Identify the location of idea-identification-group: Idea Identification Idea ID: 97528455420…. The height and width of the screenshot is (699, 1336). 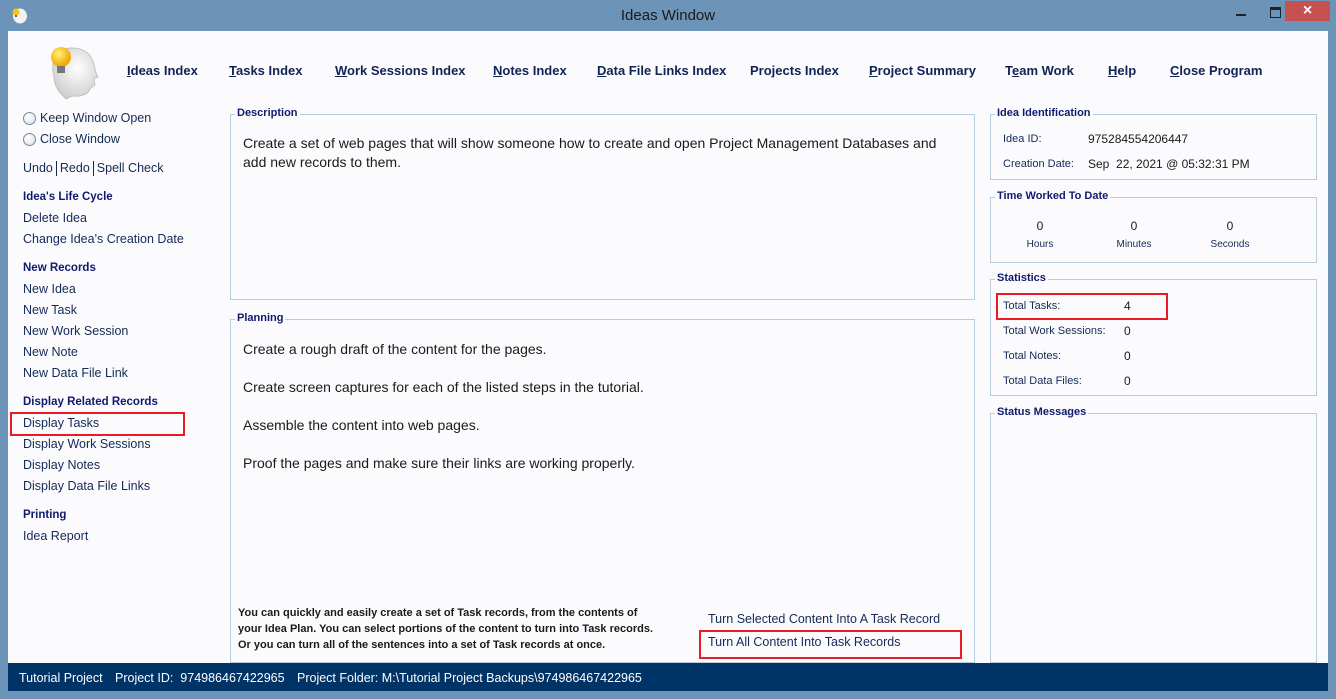
(1153, 143).